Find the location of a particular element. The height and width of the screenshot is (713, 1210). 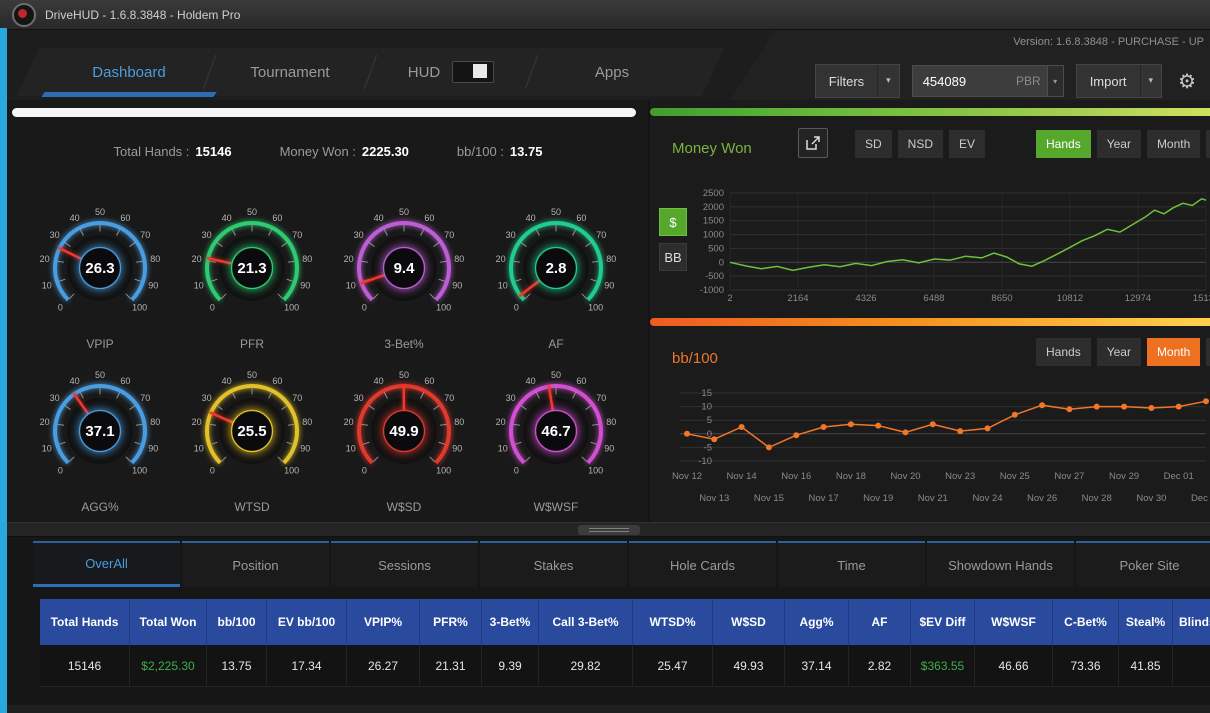

svg-text: 15 is located at coordinates (706, 393).